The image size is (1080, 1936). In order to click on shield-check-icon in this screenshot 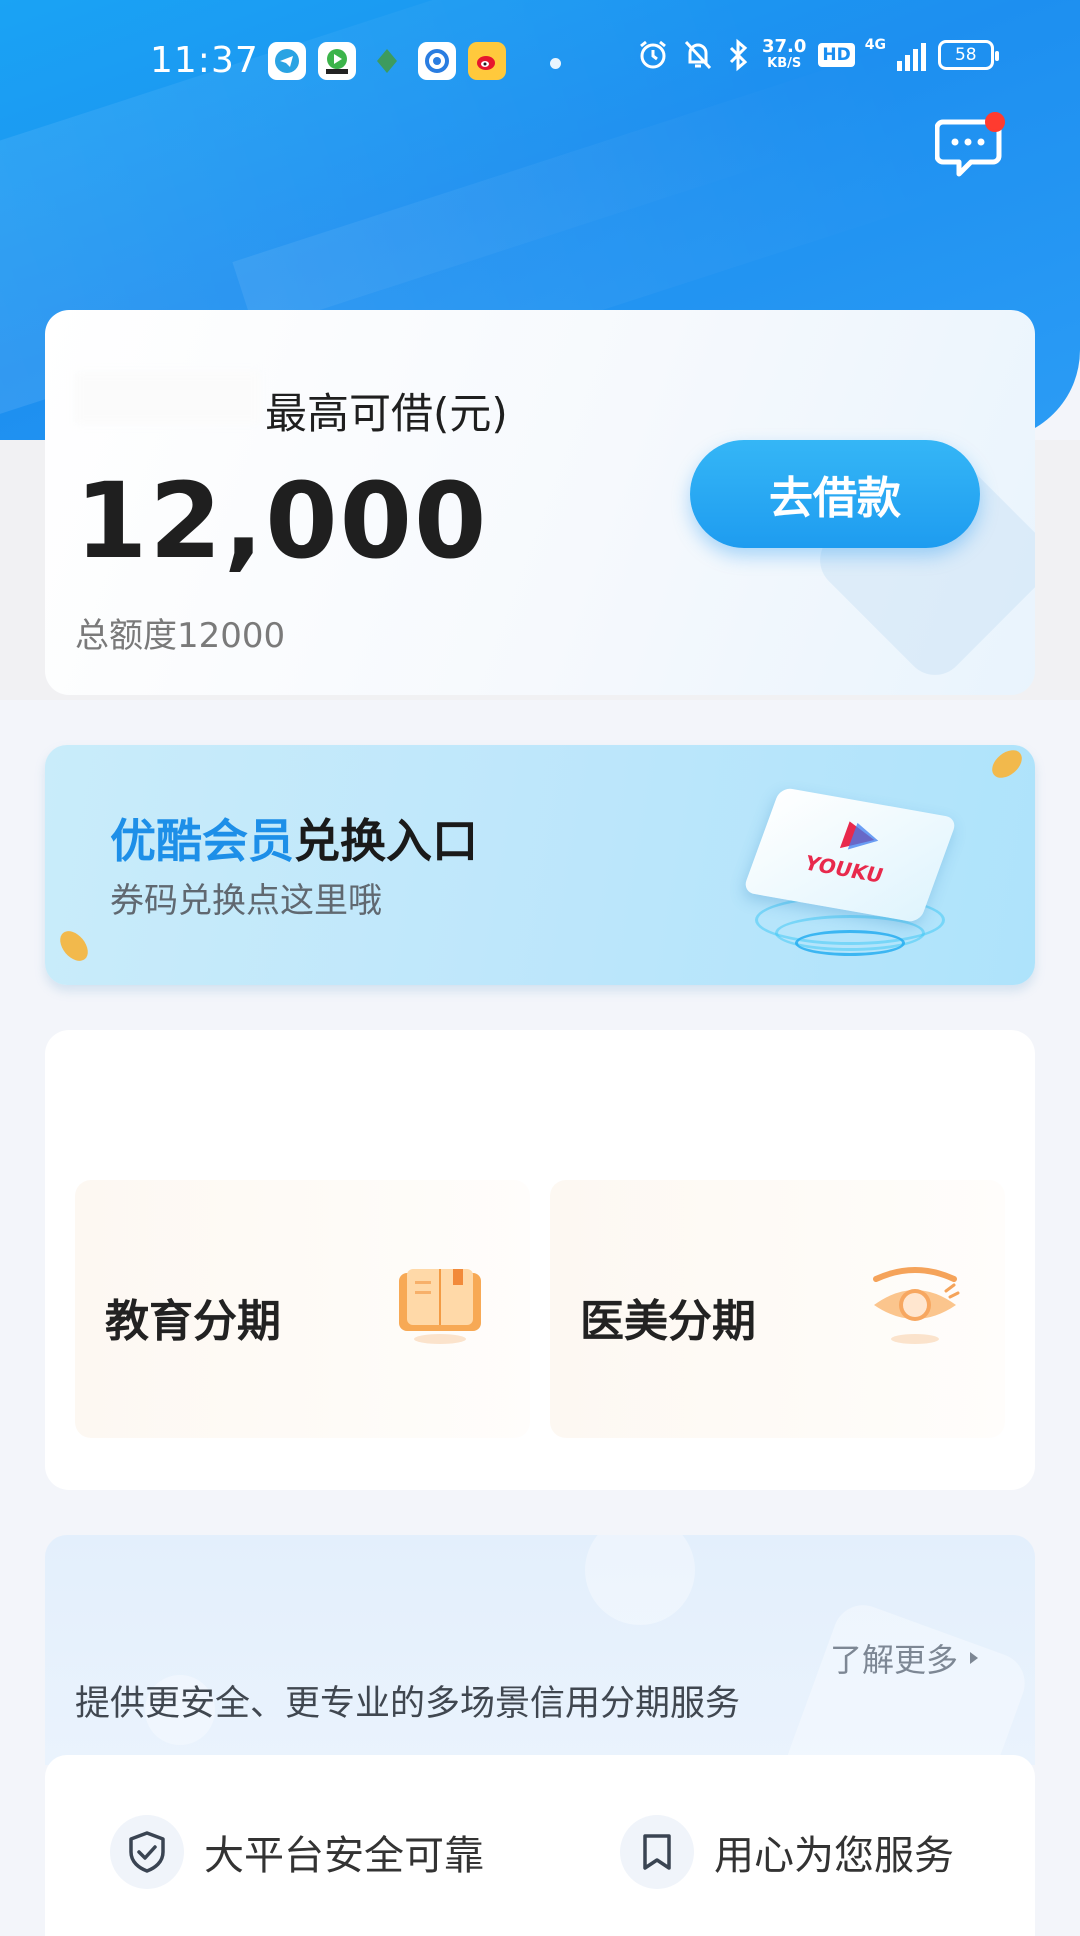, I will do `click(147, 1852)`.